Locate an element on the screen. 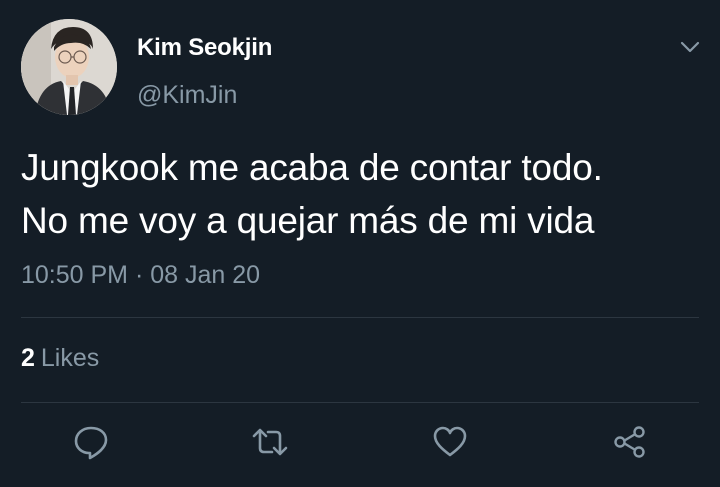  avatar is located at coordinates (69, 67).